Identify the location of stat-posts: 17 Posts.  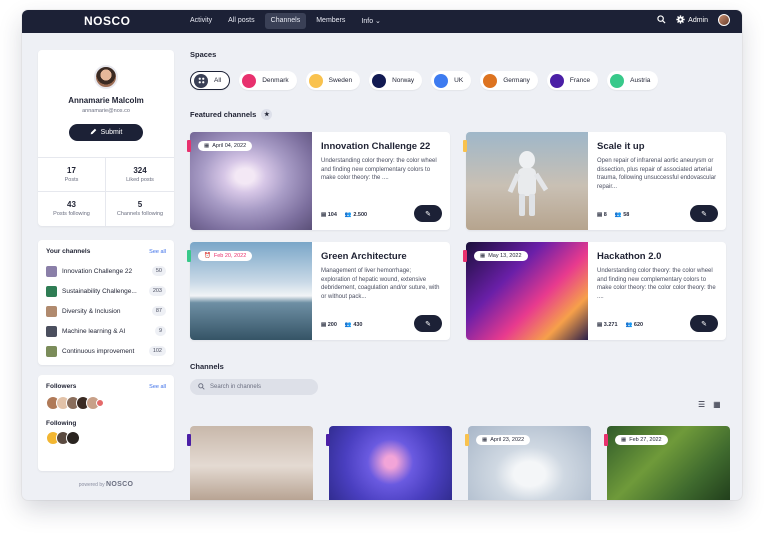
(72, 175).